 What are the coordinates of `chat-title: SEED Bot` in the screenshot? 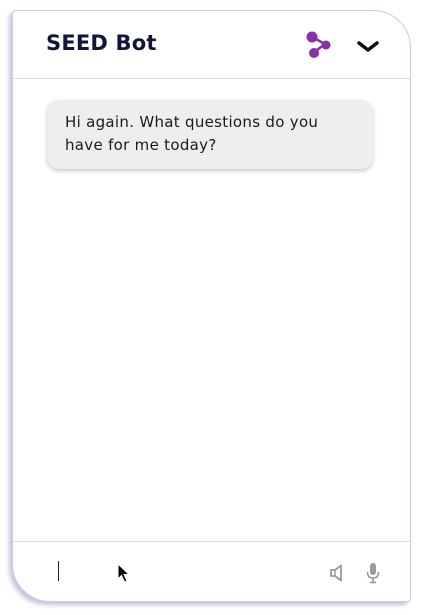 It's located at (101, 43).